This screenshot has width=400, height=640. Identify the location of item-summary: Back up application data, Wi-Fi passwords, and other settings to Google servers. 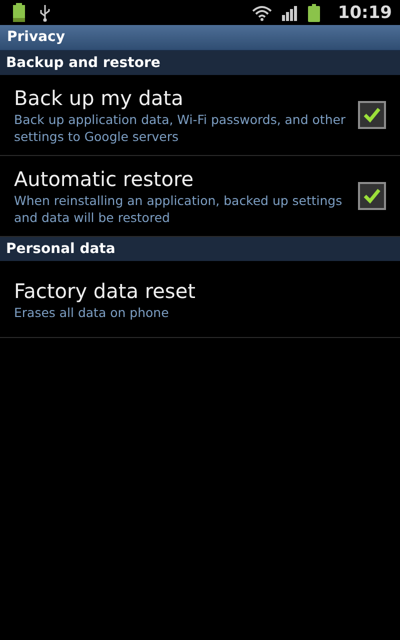
(180, 128).